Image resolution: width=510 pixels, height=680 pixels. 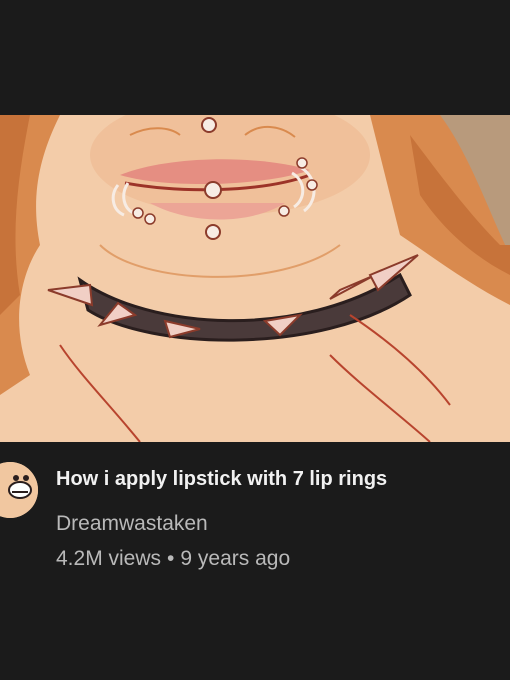 I want to click on channel-avatar-icon, so click(x=19, y=490).